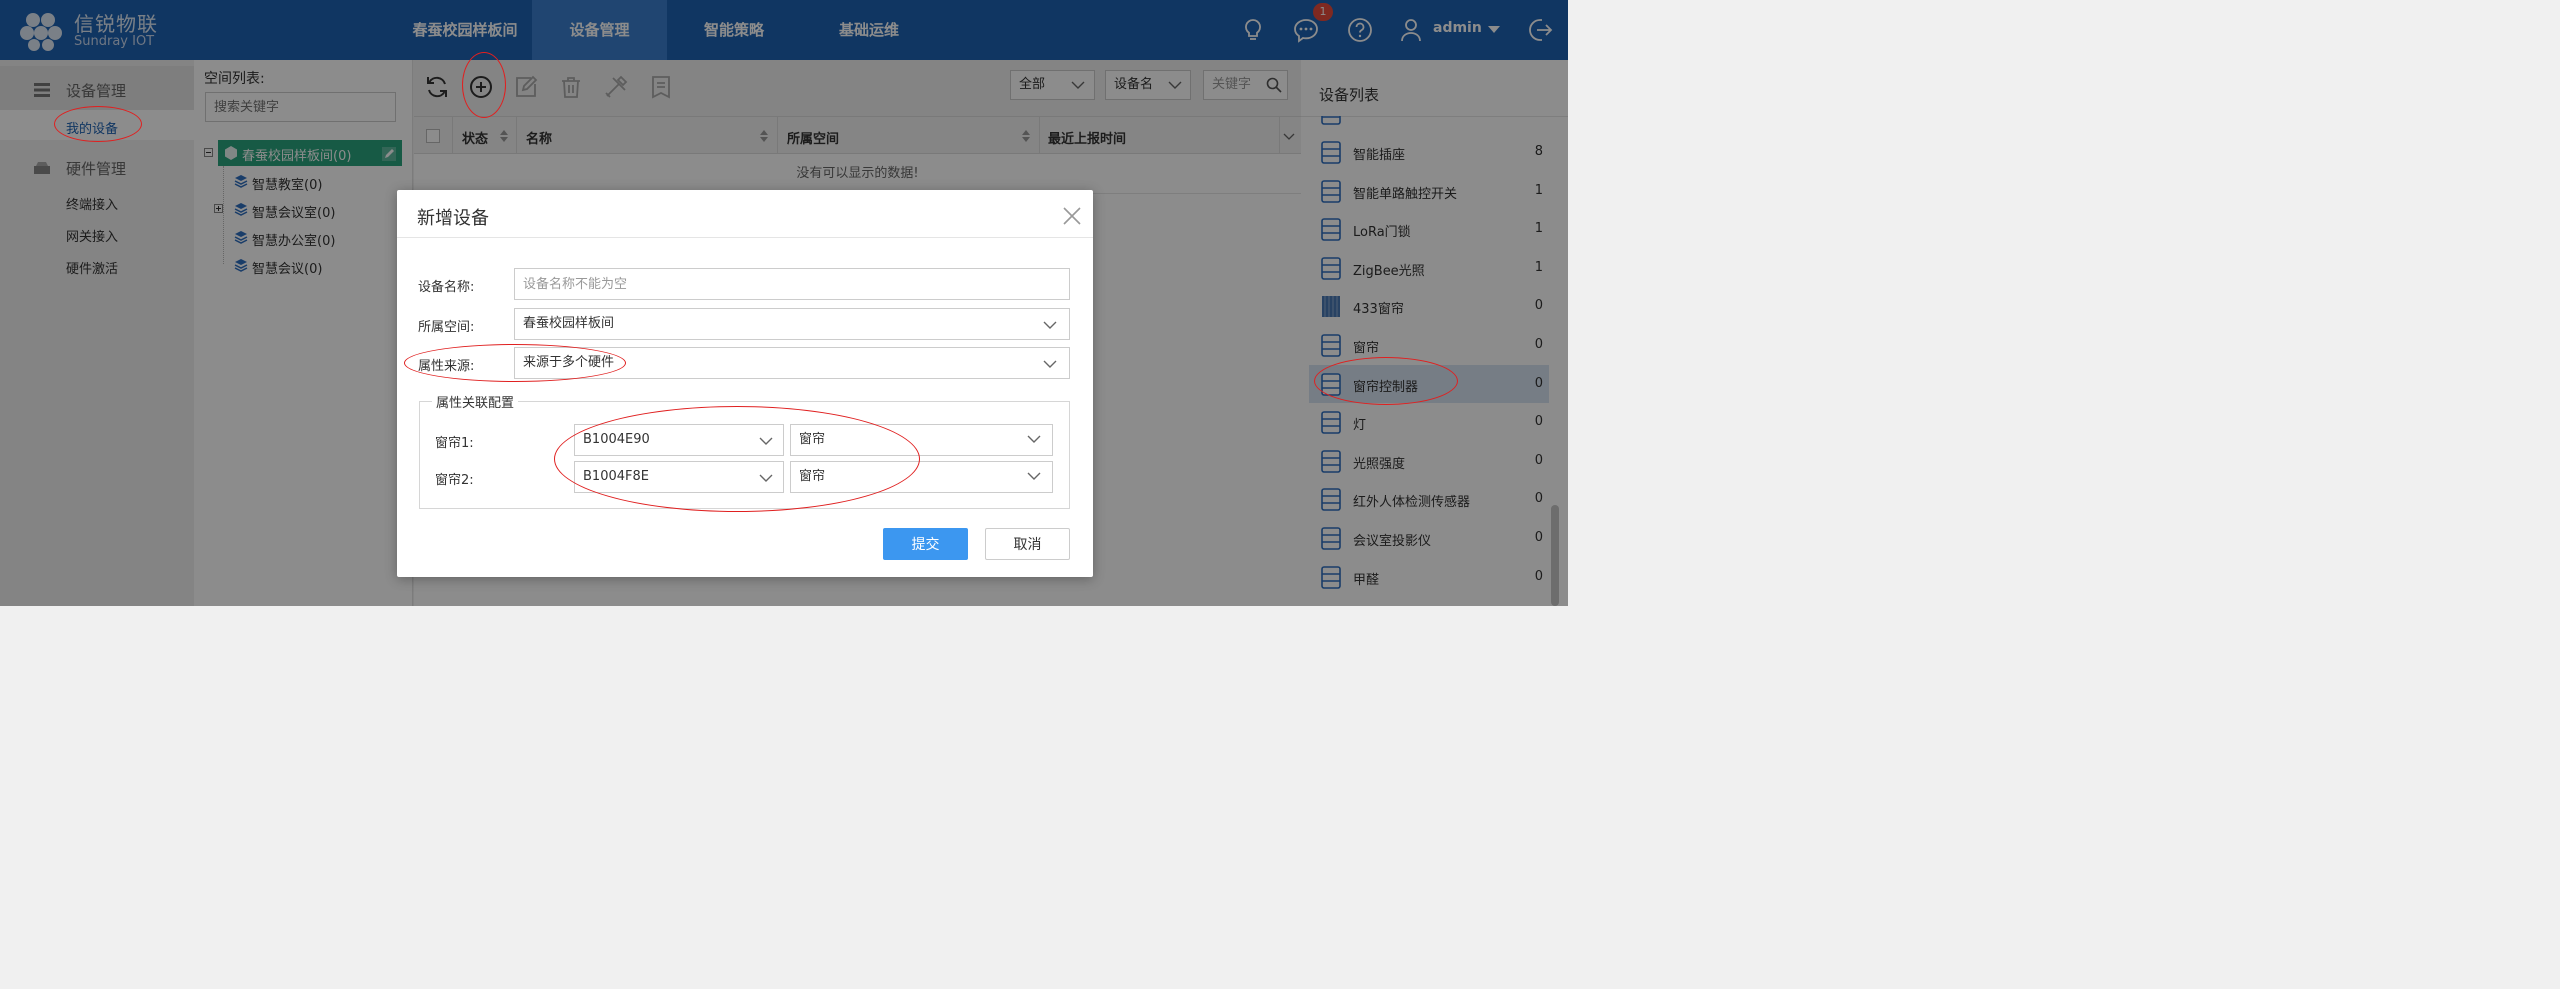  Describe the element at coordinates (454, 480) in the screenshot. I see `mapping-row-label: 窗帘2:` at that location.